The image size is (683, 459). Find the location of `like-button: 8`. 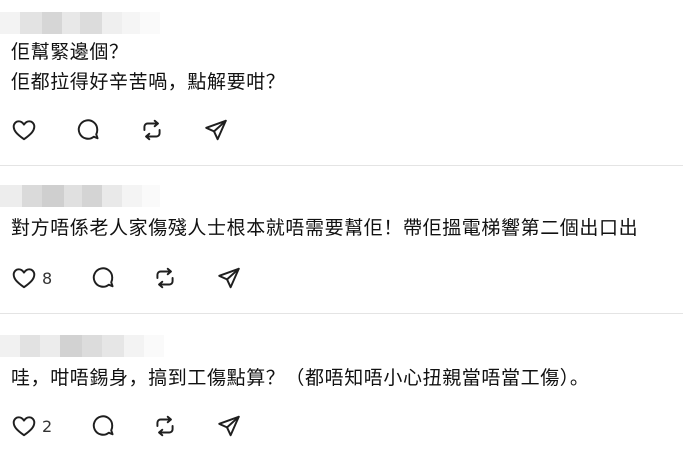

like-button: 8 is located at coordinates (31, 278).